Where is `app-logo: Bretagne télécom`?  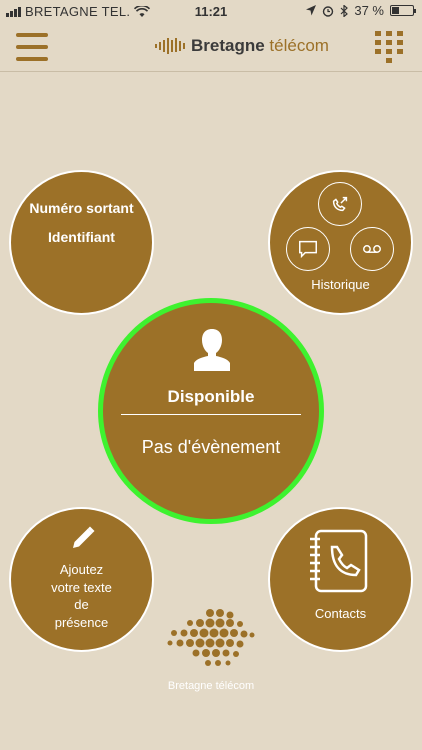 app-logo: Bretagne télécom is located at coordinates (242, 46).